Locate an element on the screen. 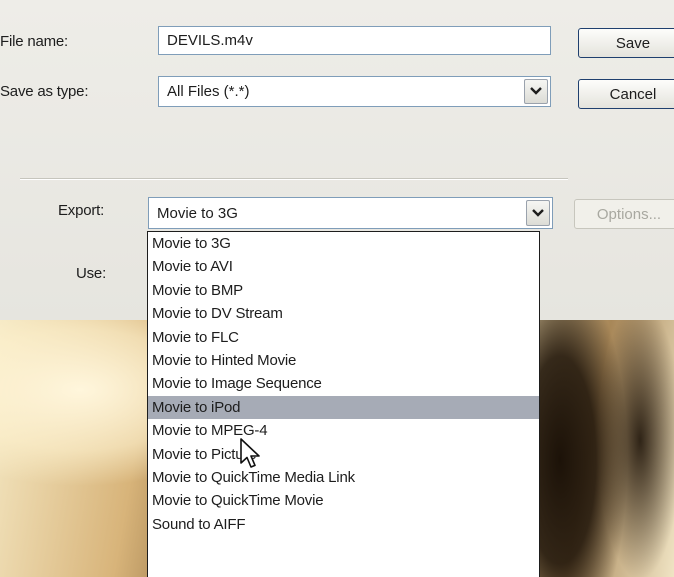  file-name-label: File name: is located at coordinates (34, 41).